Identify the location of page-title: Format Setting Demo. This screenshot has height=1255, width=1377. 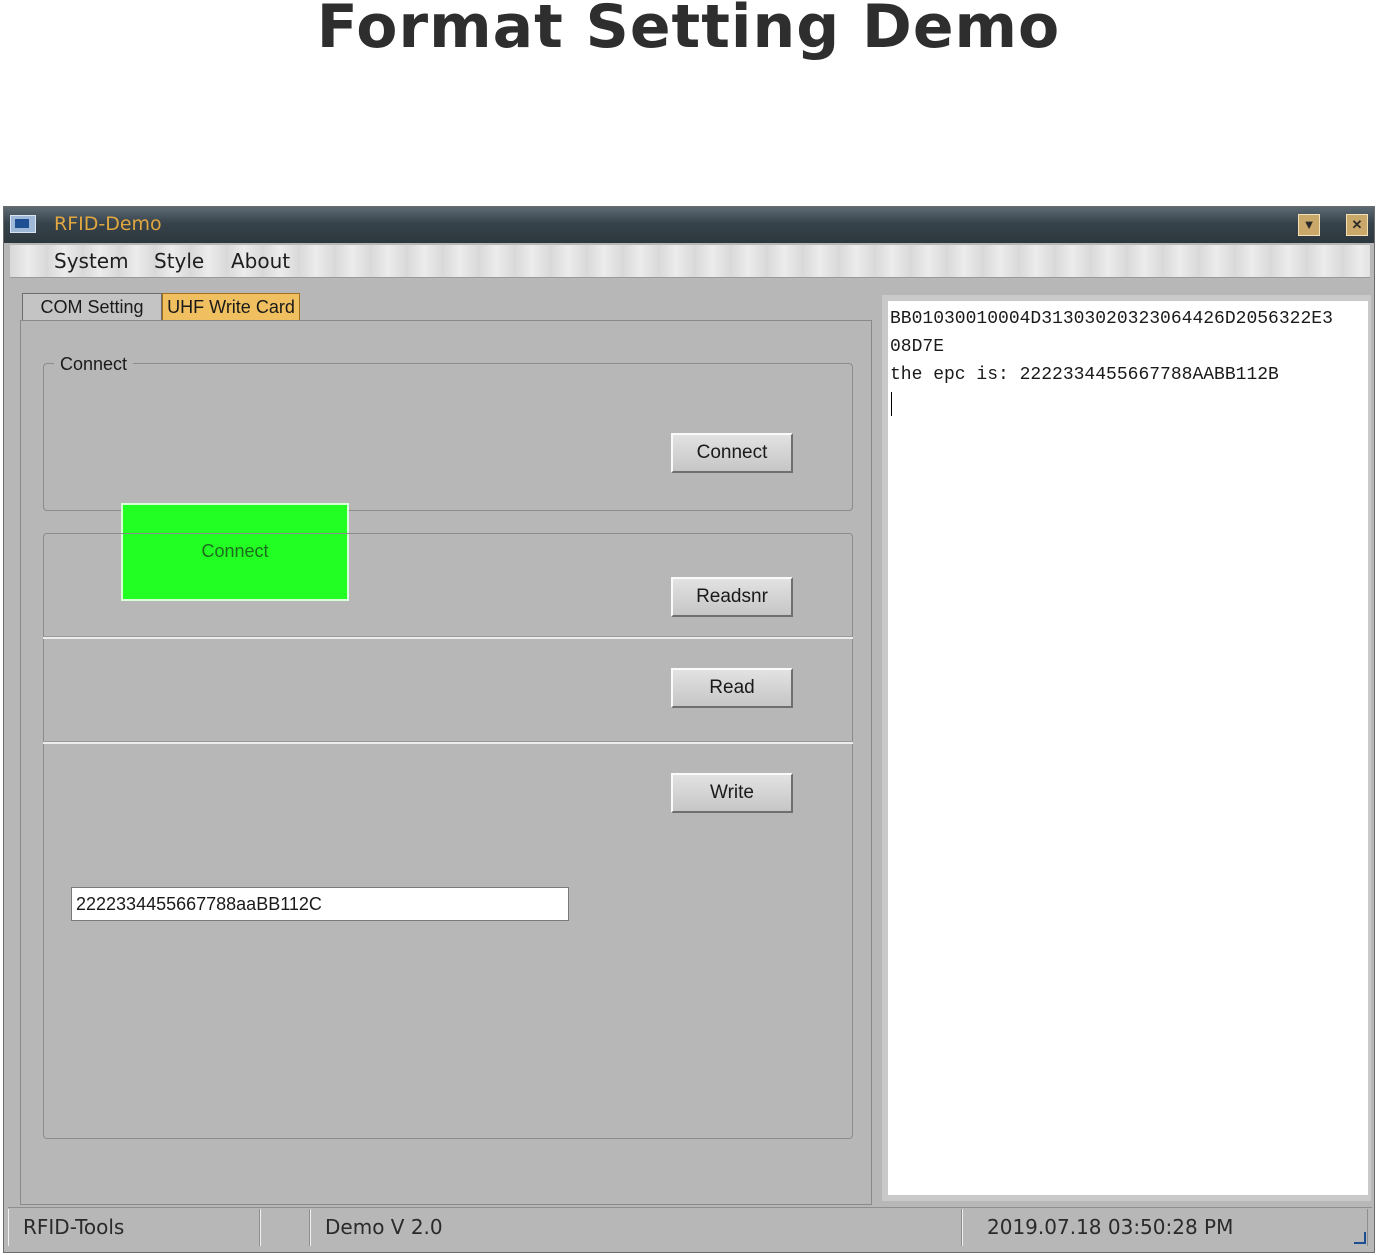
(688, 31).